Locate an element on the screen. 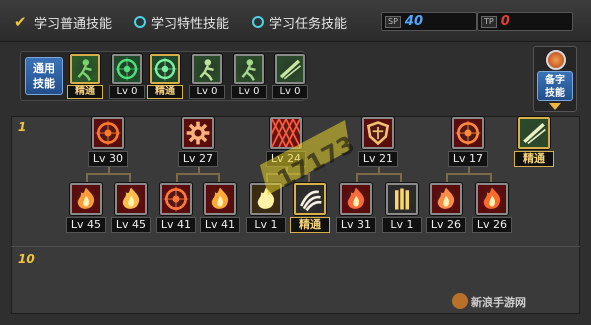  tp-value: 0 is located at coordinates (505, 21).